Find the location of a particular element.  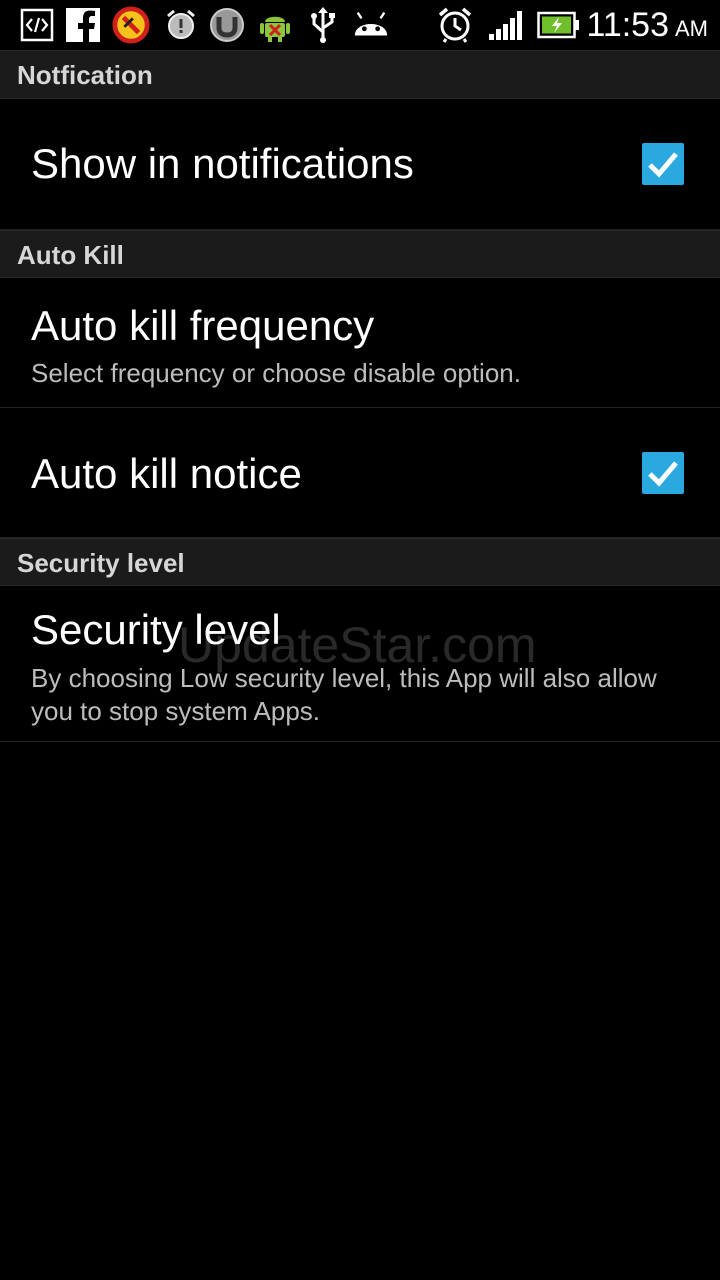

clock-ampm: AM is located at coordinates (691, 28).